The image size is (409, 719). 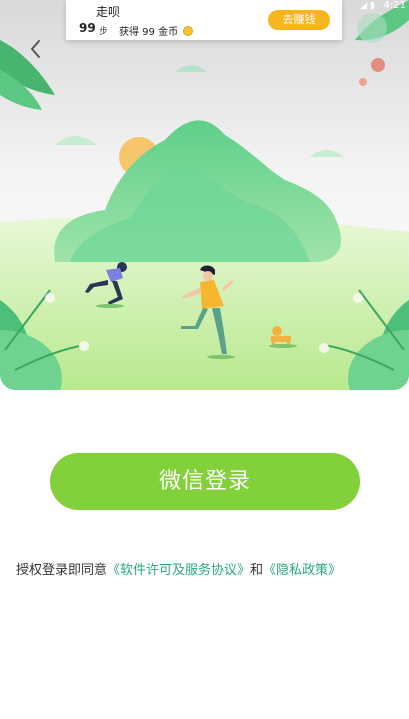 I want to click on agreement-conjunction: 和, so click(x=257, y=570).